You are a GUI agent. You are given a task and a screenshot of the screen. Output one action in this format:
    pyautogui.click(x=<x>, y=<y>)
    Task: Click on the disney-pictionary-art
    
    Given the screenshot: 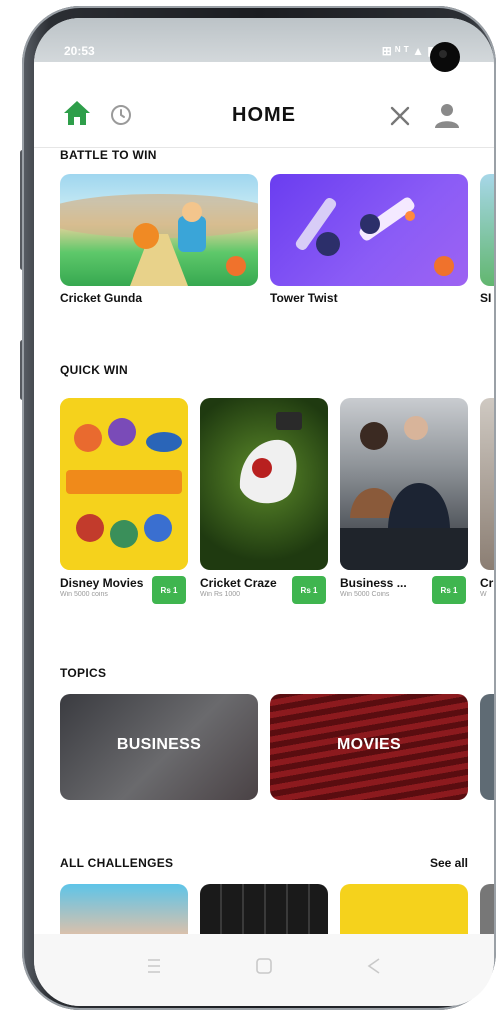 What is the action you would take?
    pyautogui.click(x=124, y=484)
    